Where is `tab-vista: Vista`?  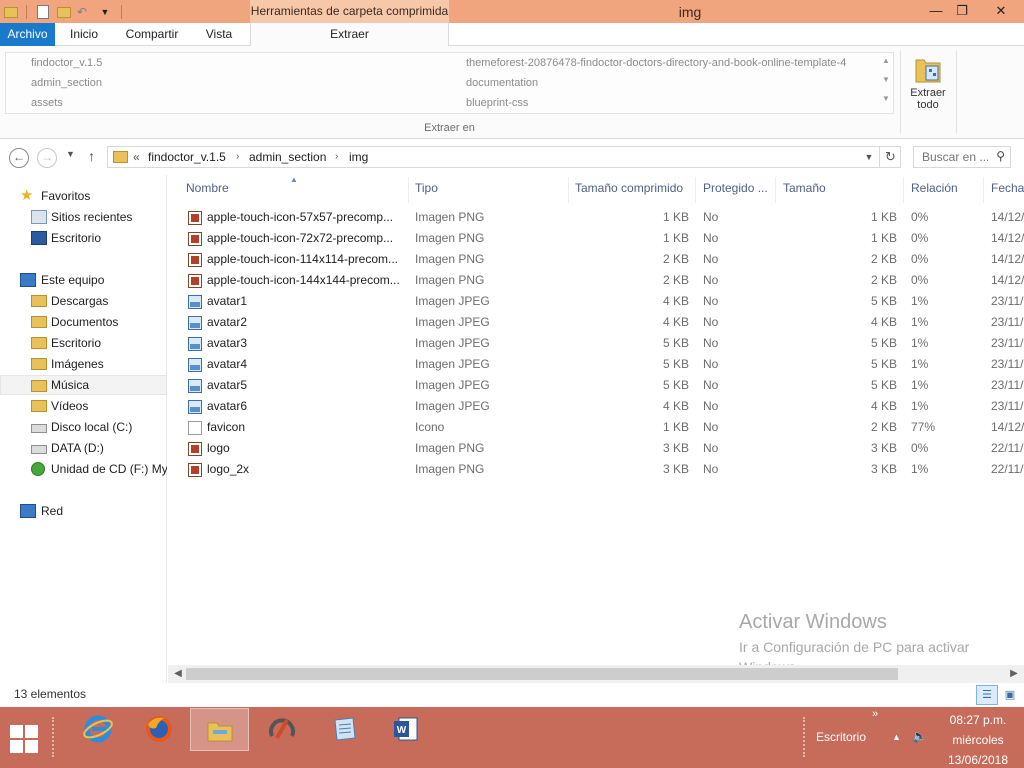
tab-vista: Vista is located at coordinates (219, 34).